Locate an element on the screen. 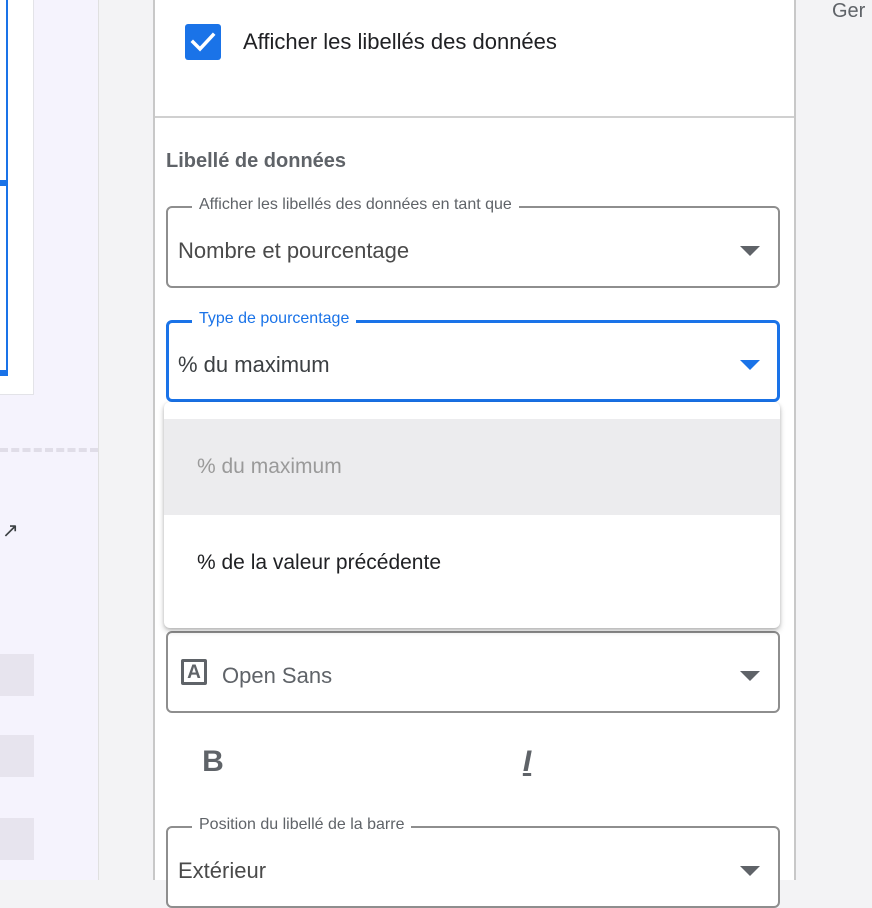 The height and width of the screenshot is (908, 872). menu-option-label: % de la valeur précédente is located at coordinates (319, 562).